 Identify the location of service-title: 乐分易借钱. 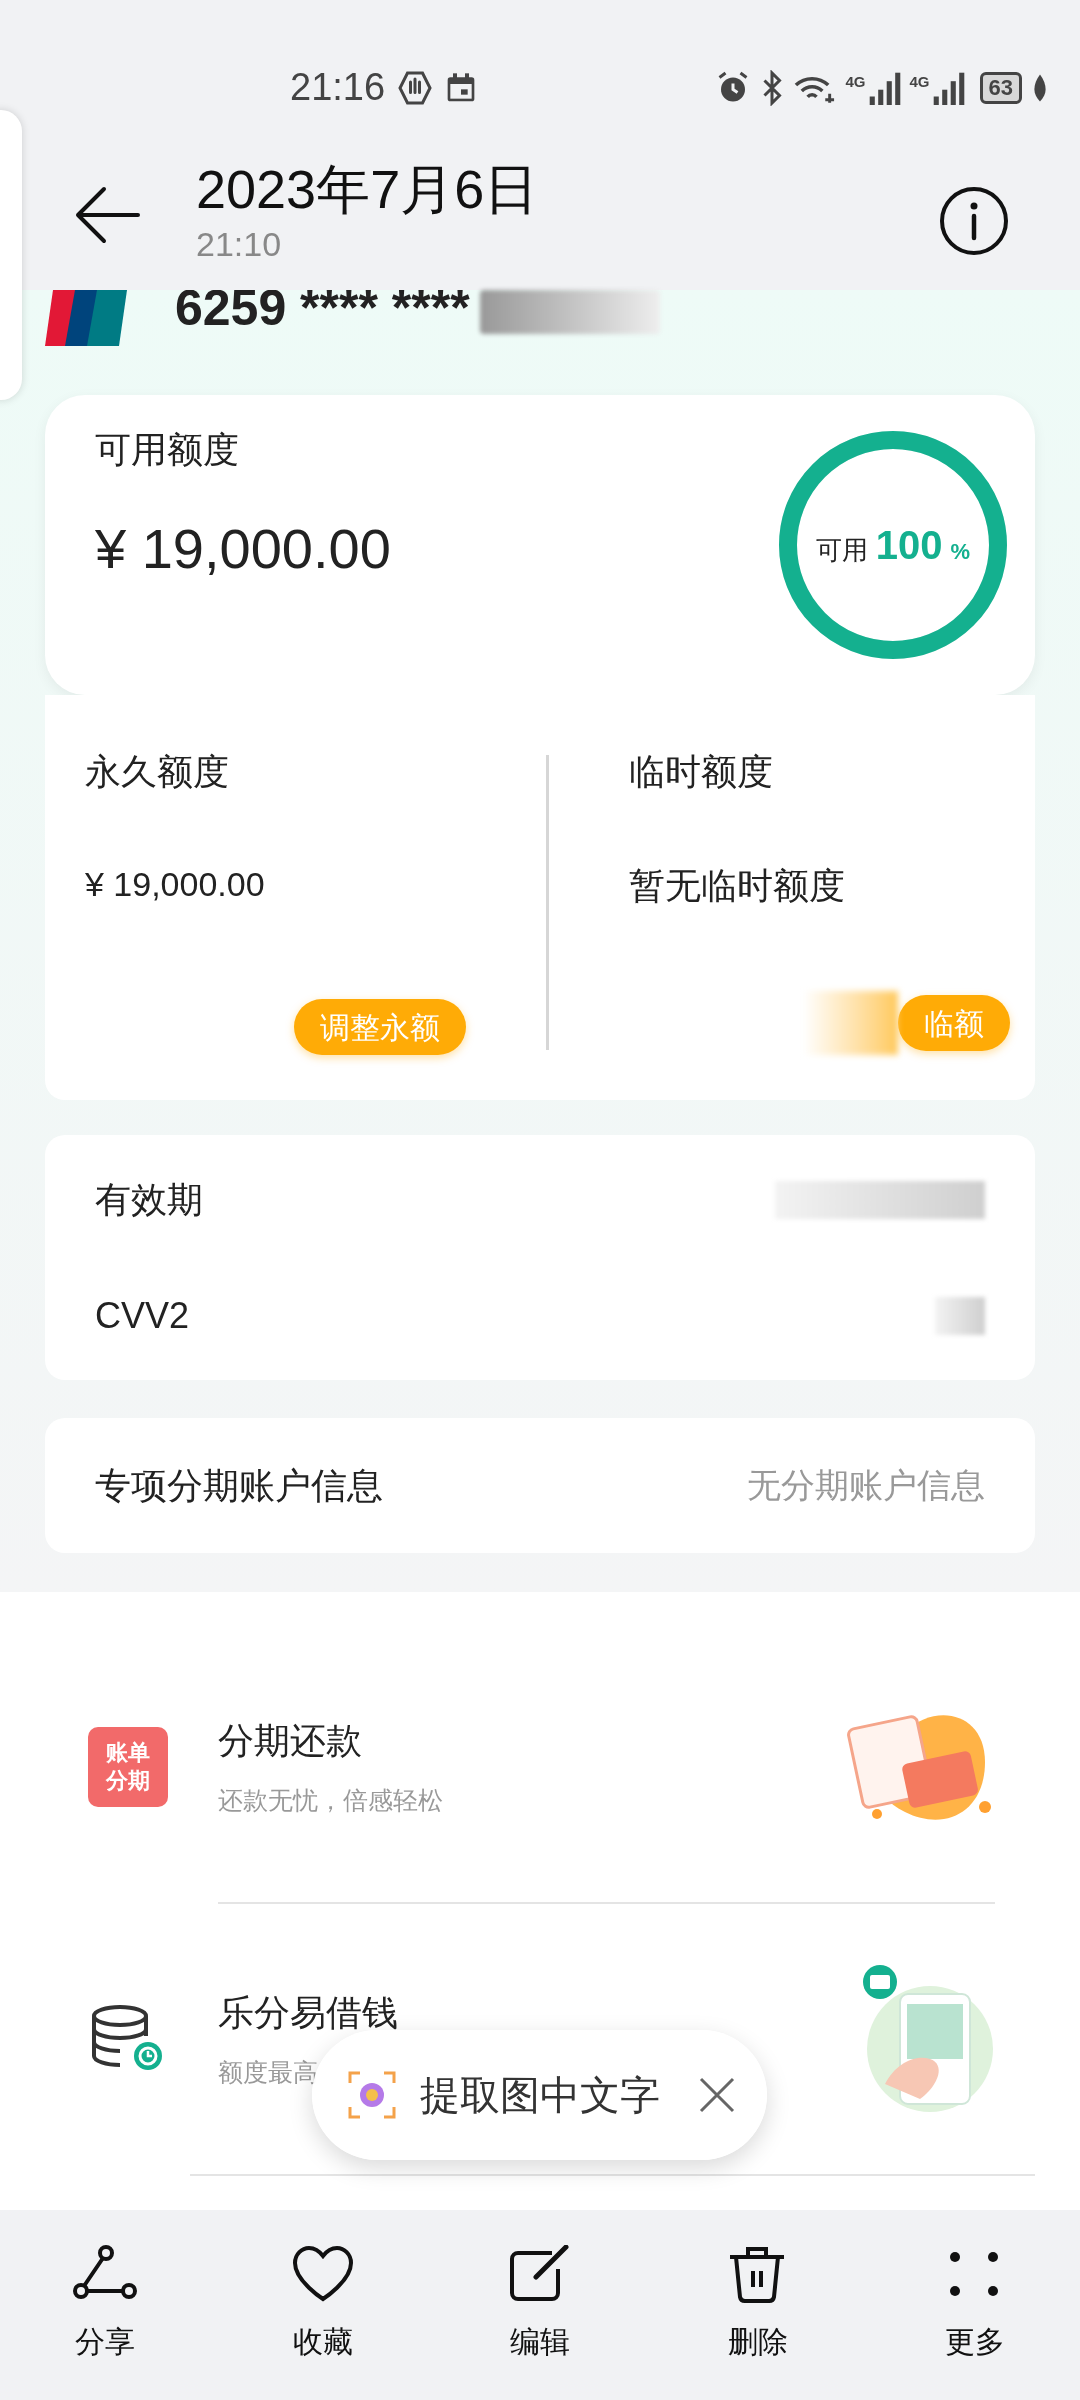
(308, 2013).